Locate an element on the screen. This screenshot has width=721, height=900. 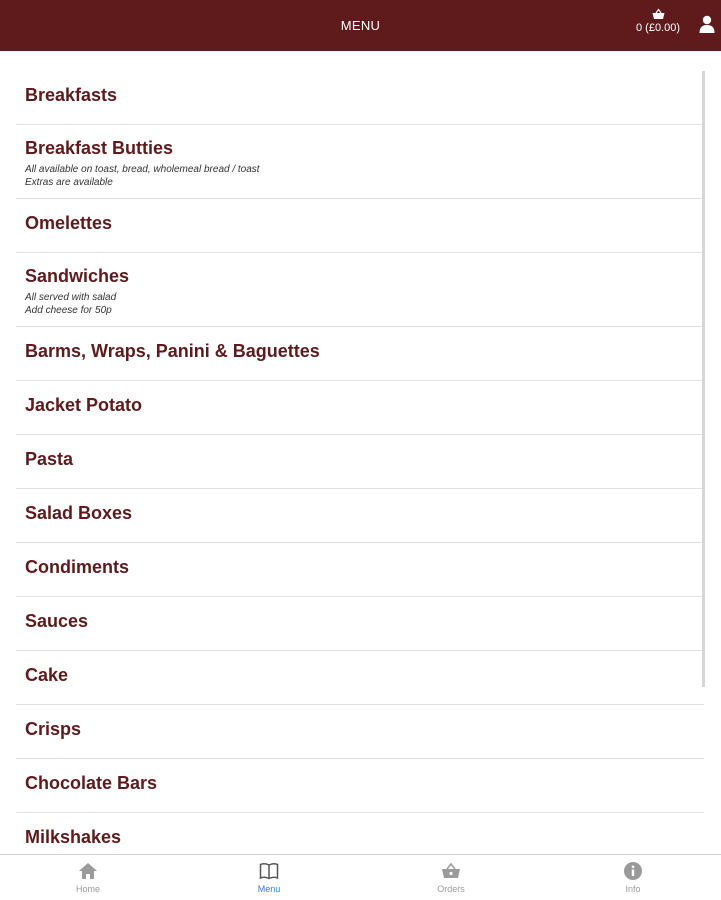
basket-total: 0 (£0.00) is located at coordinates (658, 28).